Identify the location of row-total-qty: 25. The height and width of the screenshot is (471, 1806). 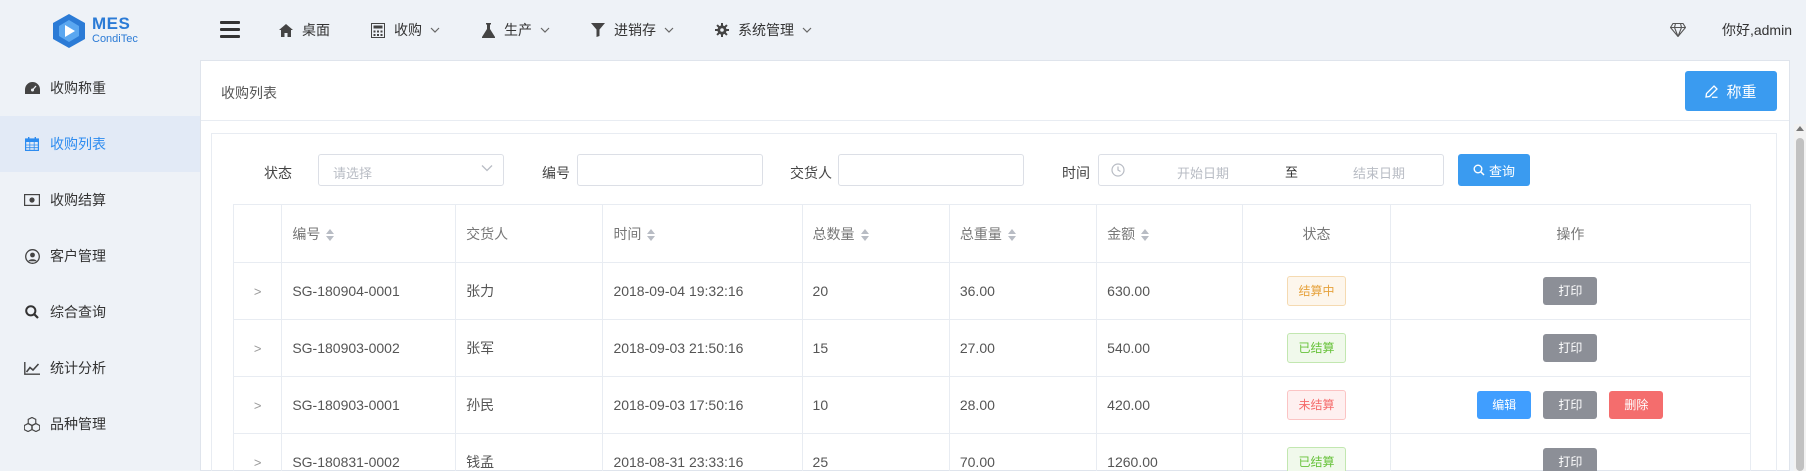
(820, 462).